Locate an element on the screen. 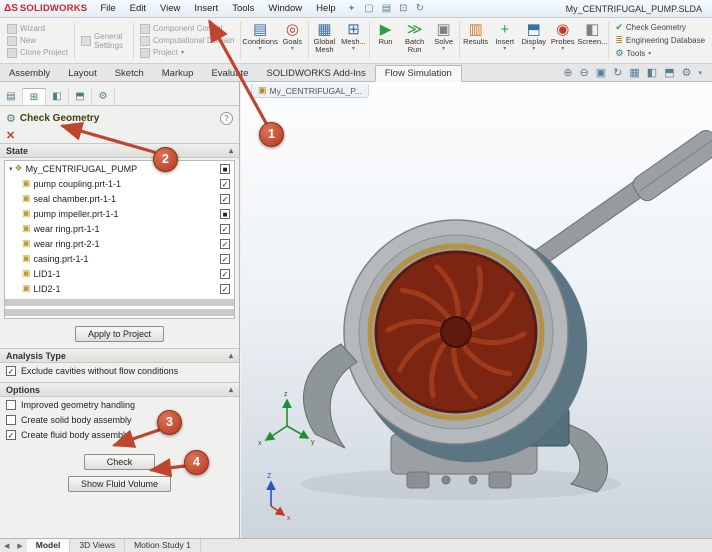 The height and width of the screenshot is (552, 712). conditions-button: ▤ Conditions ▾ is located at coordinates (259, 40).